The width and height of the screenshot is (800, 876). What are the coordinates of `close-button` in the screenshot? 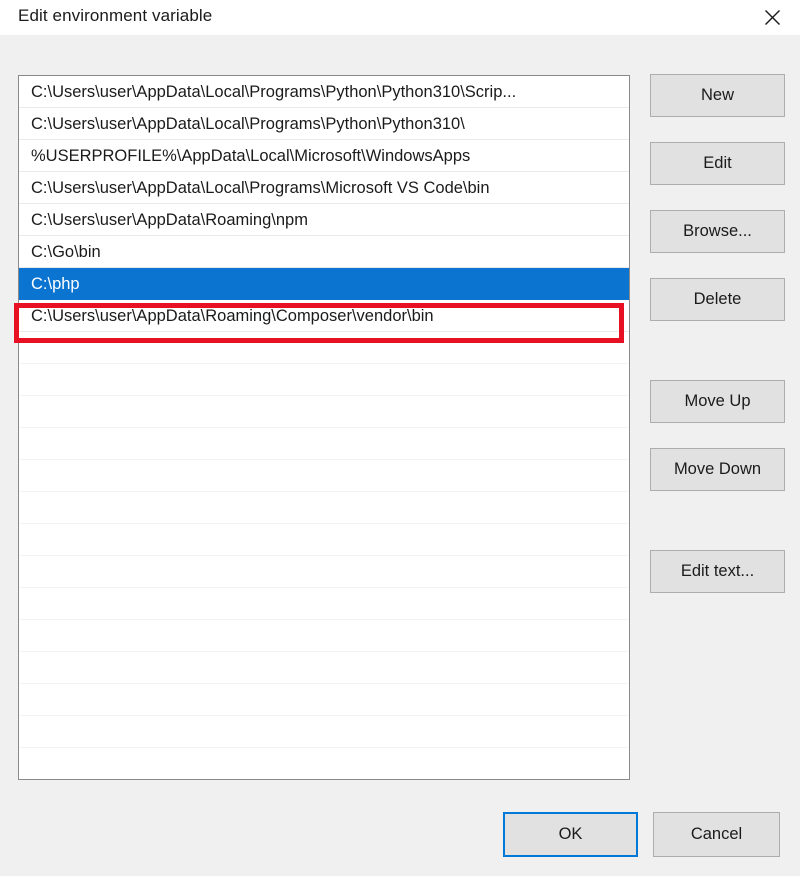 It's located at (772, 17).